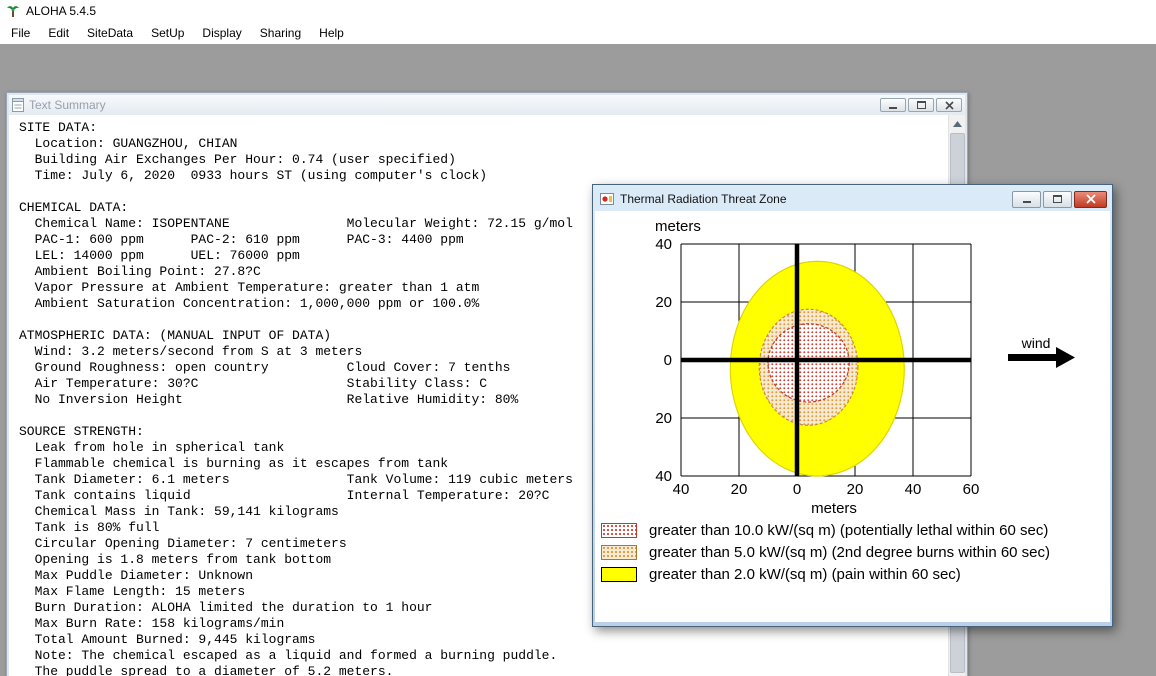 This screenshot has width=1156, height=676. I want to click on menu-item-setup: SetUp, so click(167, 33).